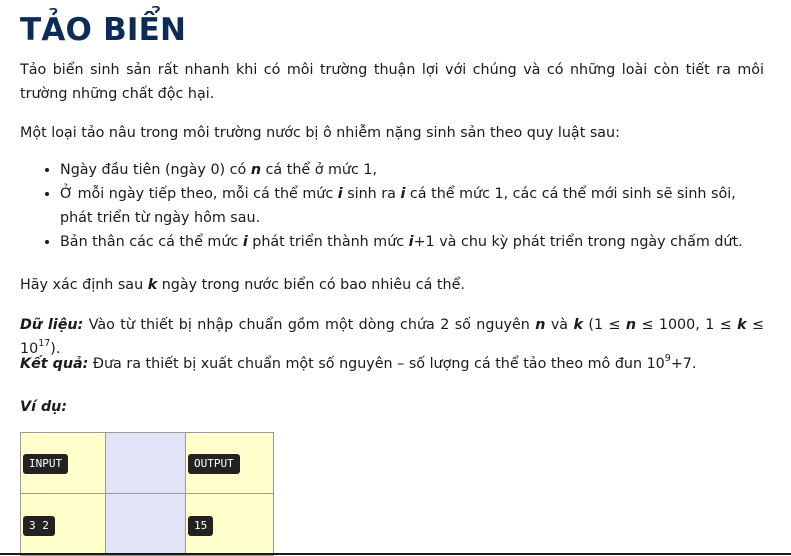 This screenshot has width=791, height=556. I want to click on output-header-tag: OUTPUT, so click(214, 464).